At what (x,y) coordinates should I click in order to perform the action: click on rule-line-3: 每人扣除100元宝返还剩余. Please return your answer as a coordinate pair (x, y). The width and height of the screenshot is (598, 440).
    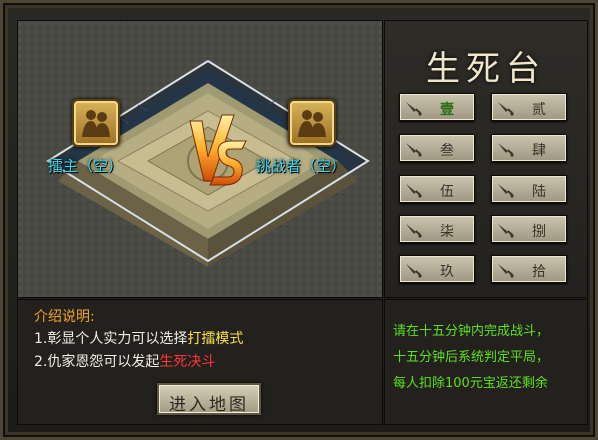
    Looking at the image, I should click on (470, 383).